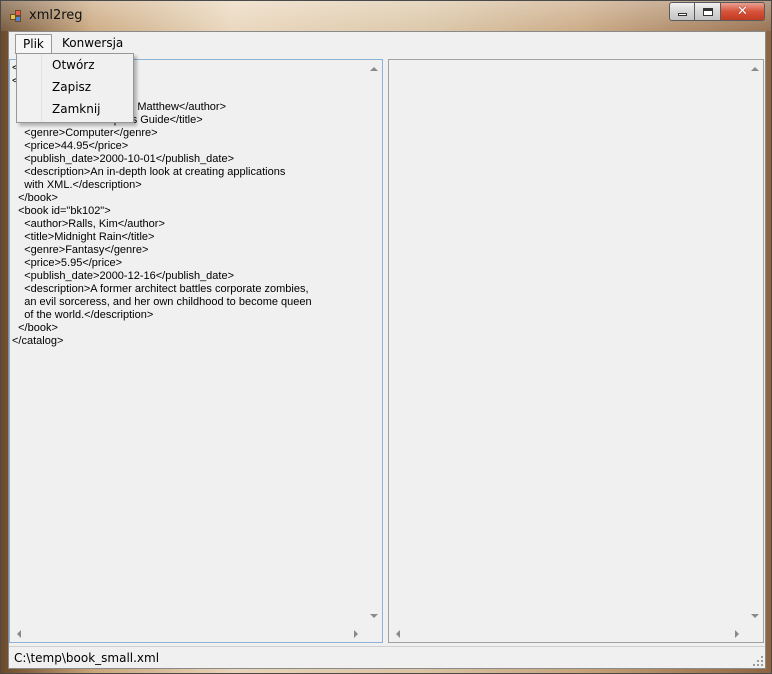  Describe the element at coordinates (757, 660) in the screenshot. I see `resize-grip-icon` at that location.